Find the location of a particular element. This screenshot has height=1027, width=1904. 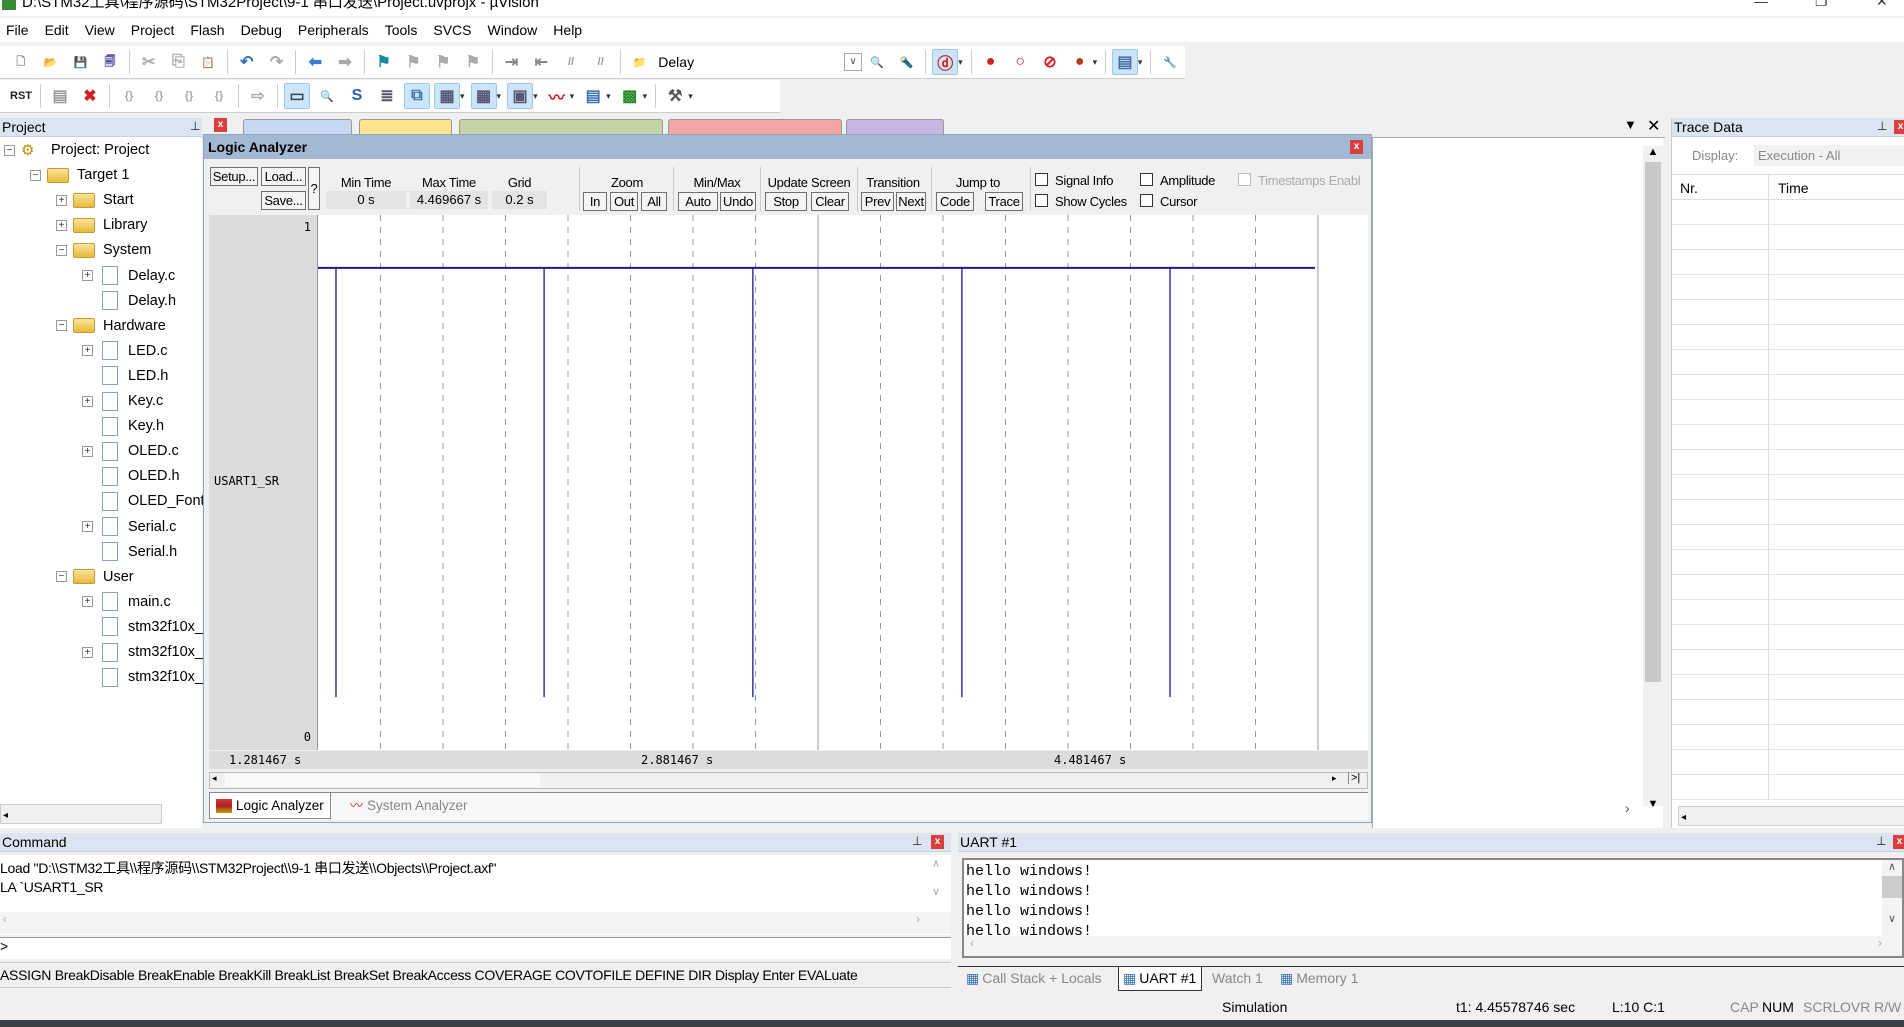

navigate-forward-button: ➡ is located at coordinates (345, 62).